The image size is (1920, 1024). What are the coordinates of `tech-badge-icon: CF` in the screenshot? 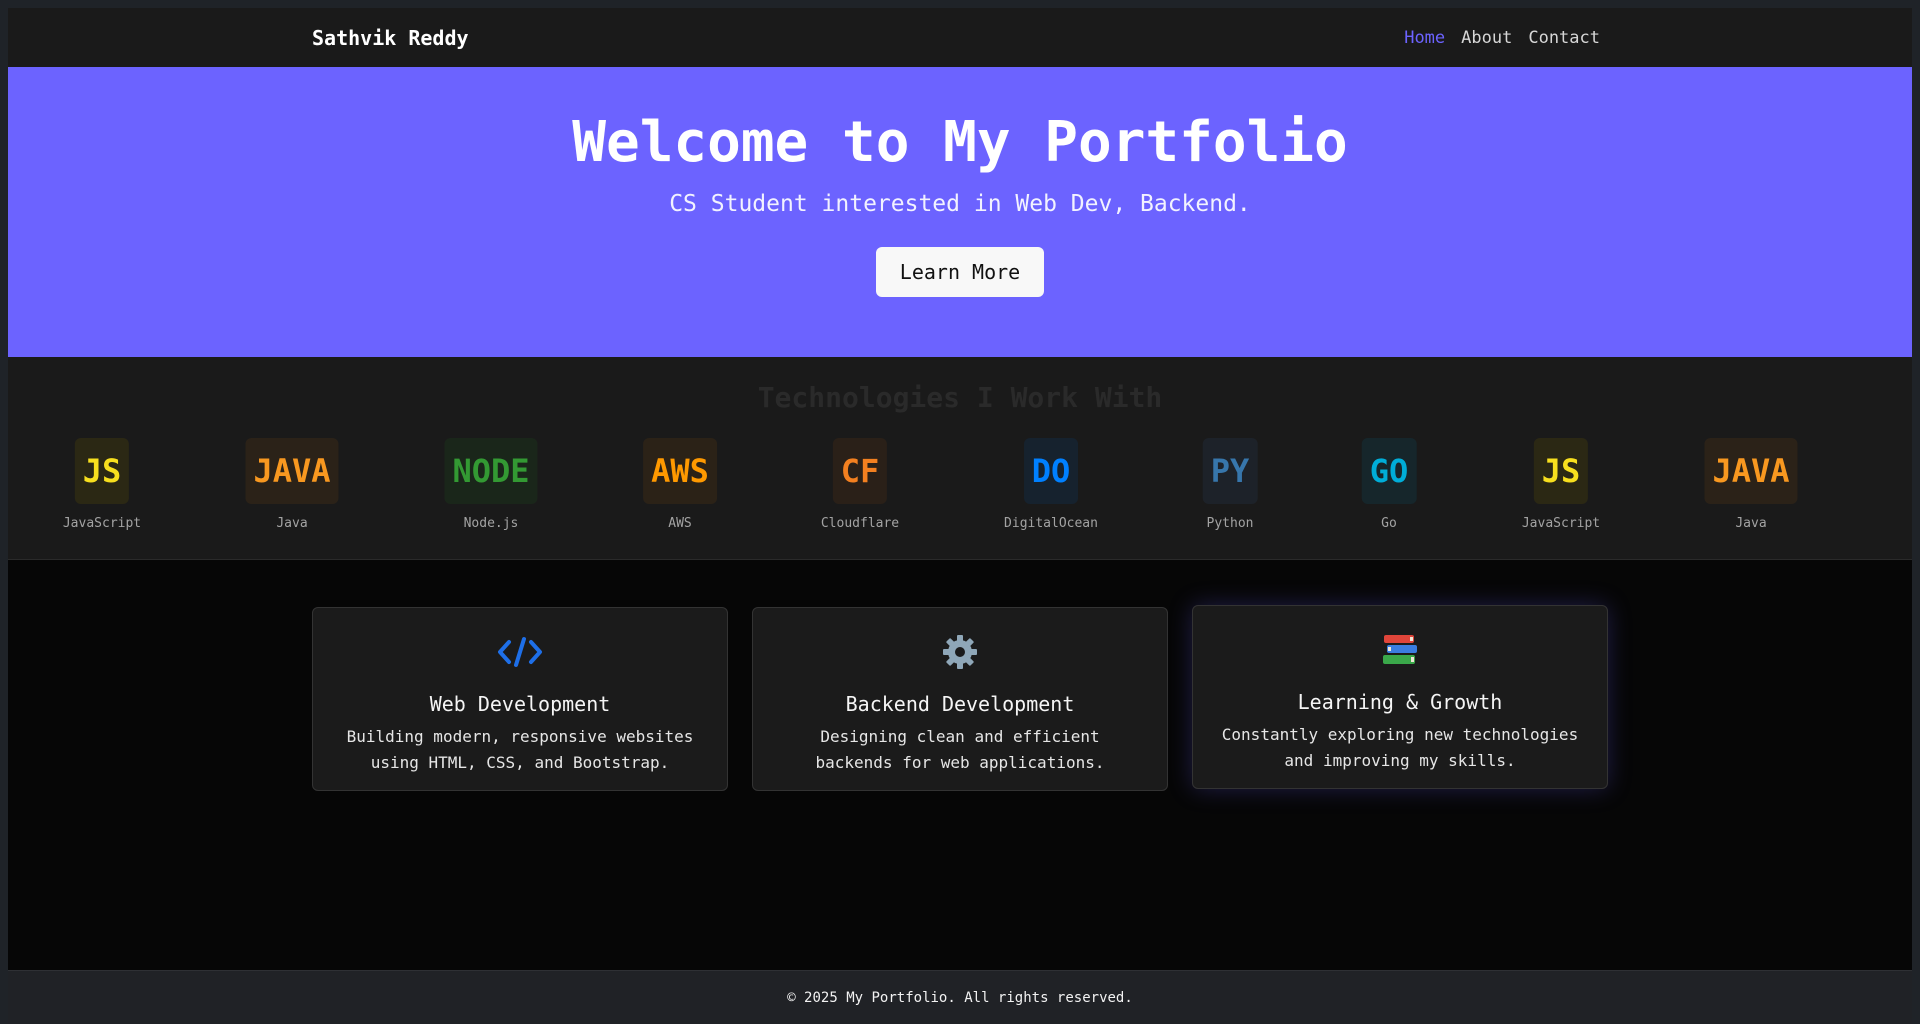 It's located at (860, 471).